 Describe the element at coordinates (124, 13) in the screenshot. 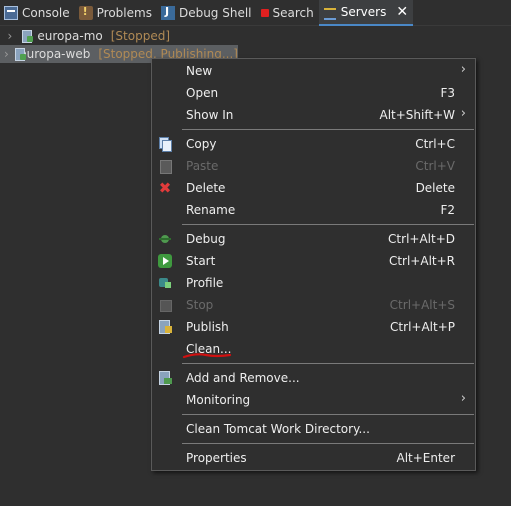

I see `tab-problems-label: Problems` at that location.